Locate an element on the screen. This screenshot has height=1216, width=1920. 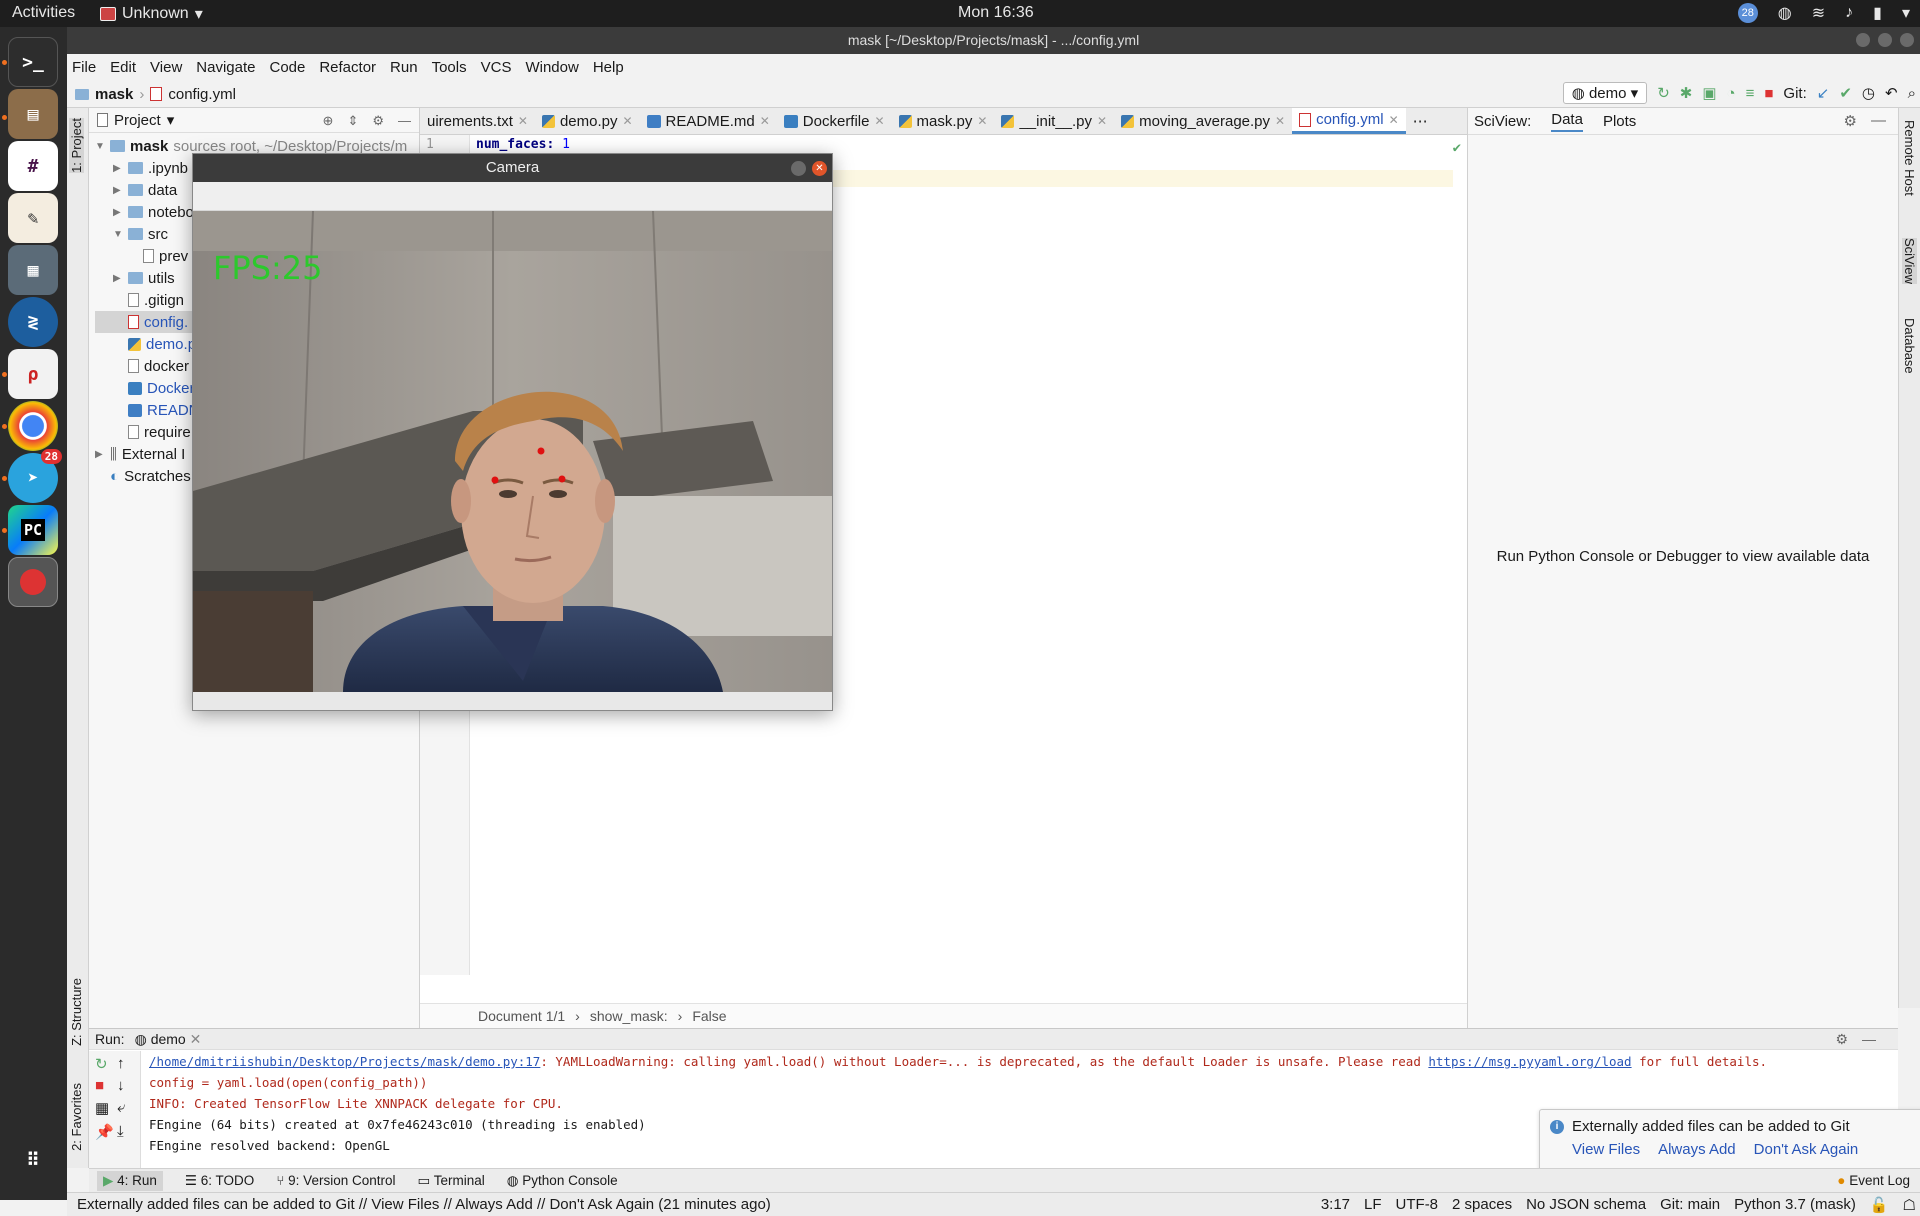
debug-icon: ✱ is located at coordinates (1686, 93).